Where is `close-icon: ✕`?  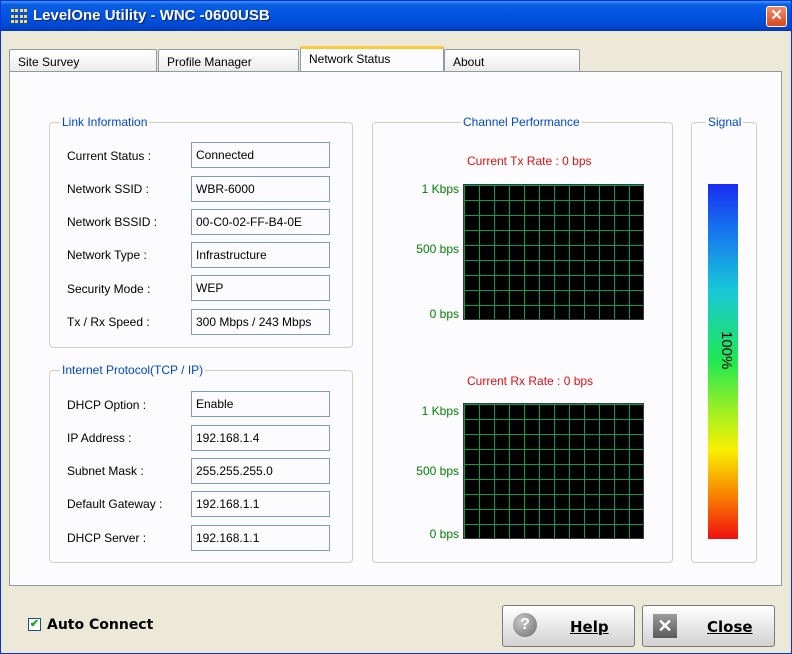 close-icon: ✕ is located at coordinates (665, 626).